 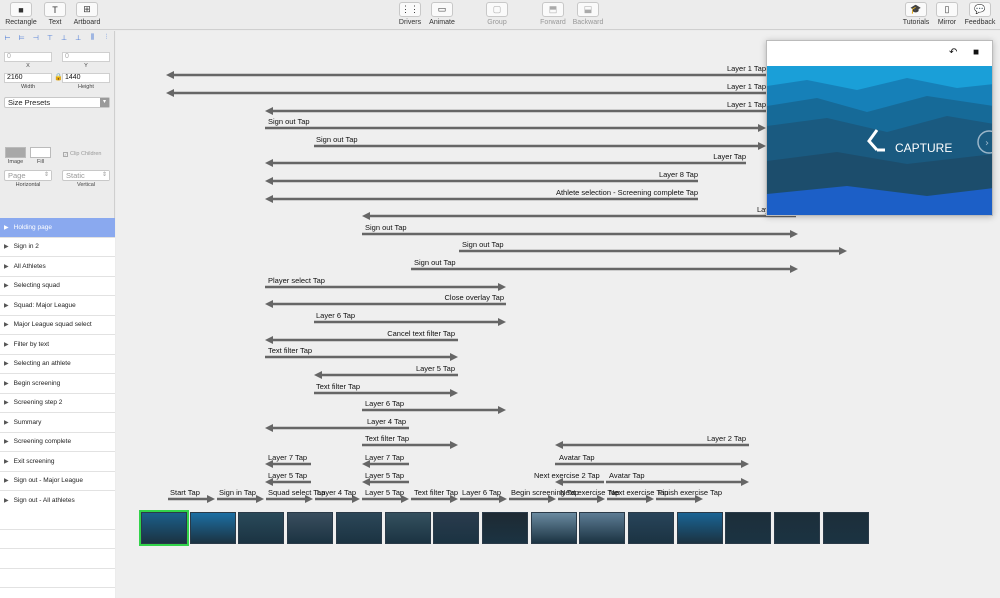 What do you see at coordinates (442, 15) in the screenshot?
I see `animate-button: ▭ Animate` at bounding box center [442, 15].